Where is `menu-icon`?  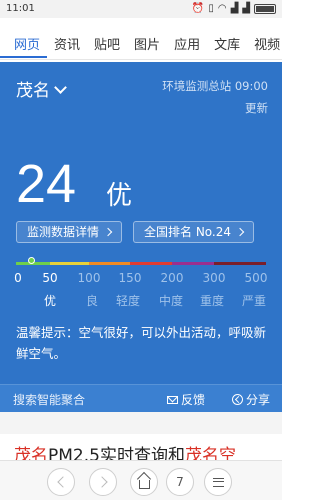 menu-icon is located at coordinates (218, 482).